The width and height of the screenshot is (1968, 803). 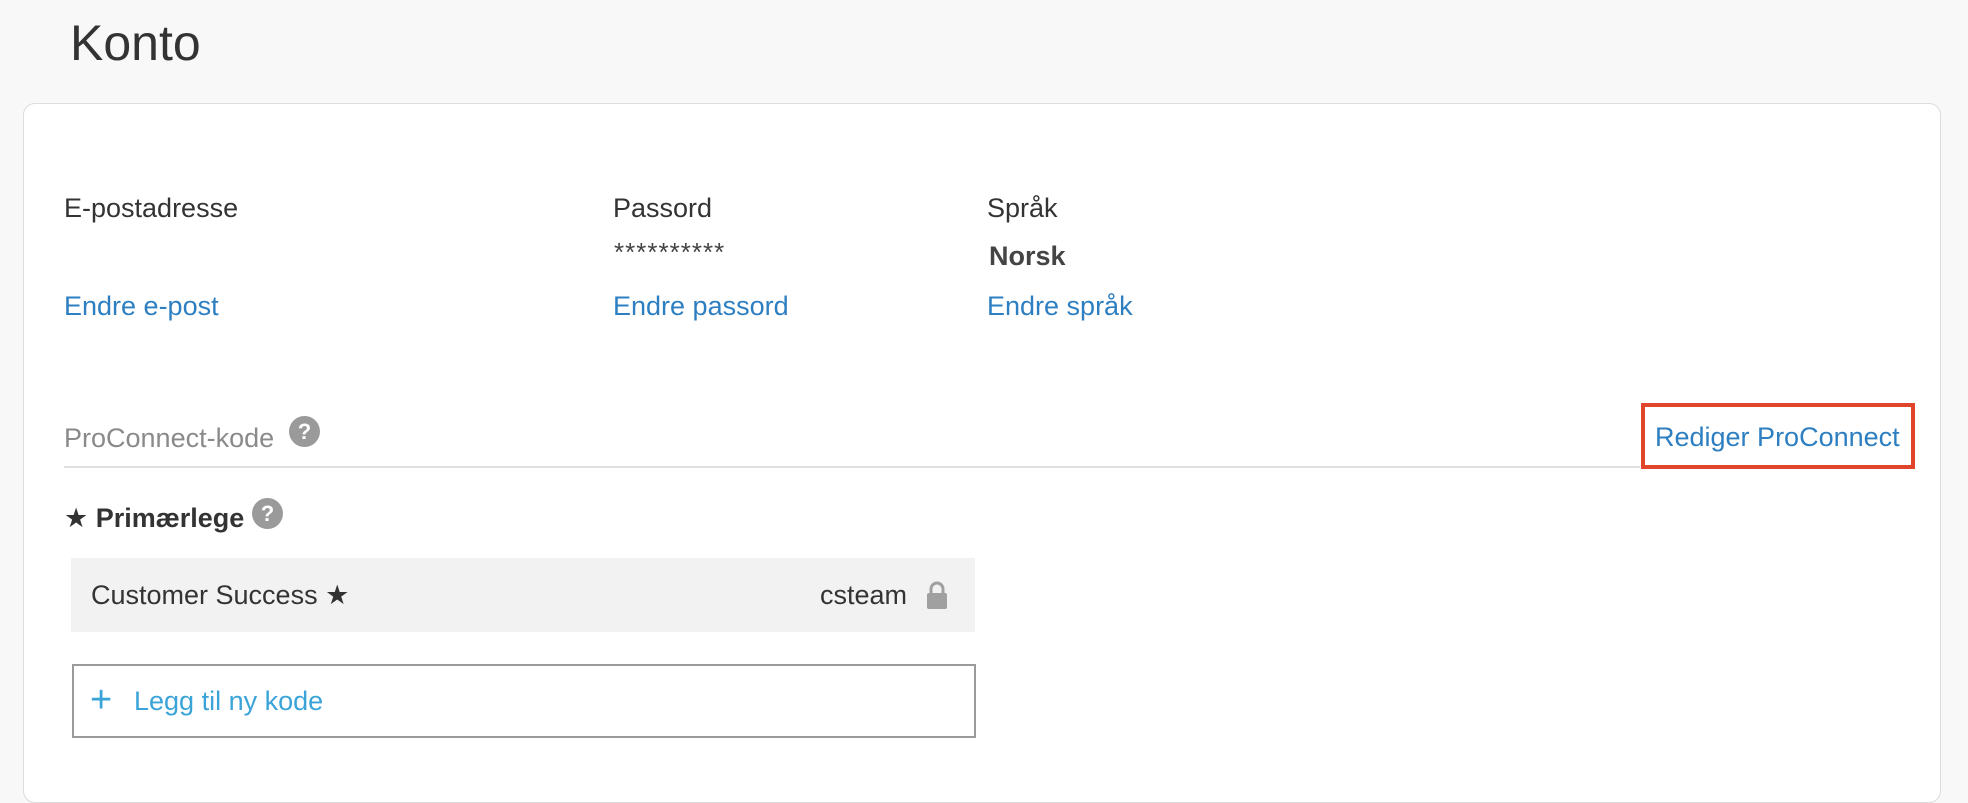 What do you see at coordinates (135, 43) in the screenshot?
I see `page-title: Konto` at bounding box center [135, 43].